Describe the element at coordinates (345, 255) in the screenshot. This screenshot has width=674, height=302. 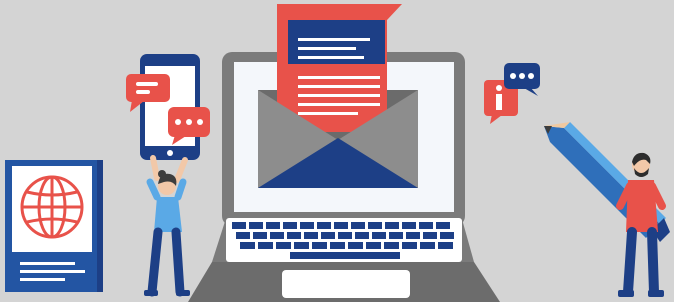
I see `spacebar-key` at that location.